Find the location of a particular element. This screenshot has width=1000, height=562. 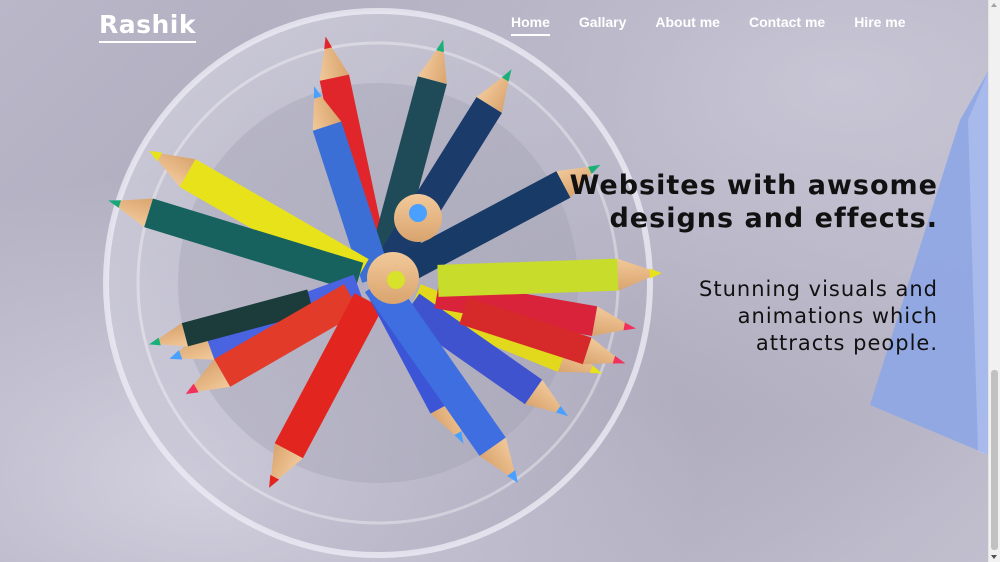

hero-subline-line: Stunning visuals and is located at coordinates (818, 289).